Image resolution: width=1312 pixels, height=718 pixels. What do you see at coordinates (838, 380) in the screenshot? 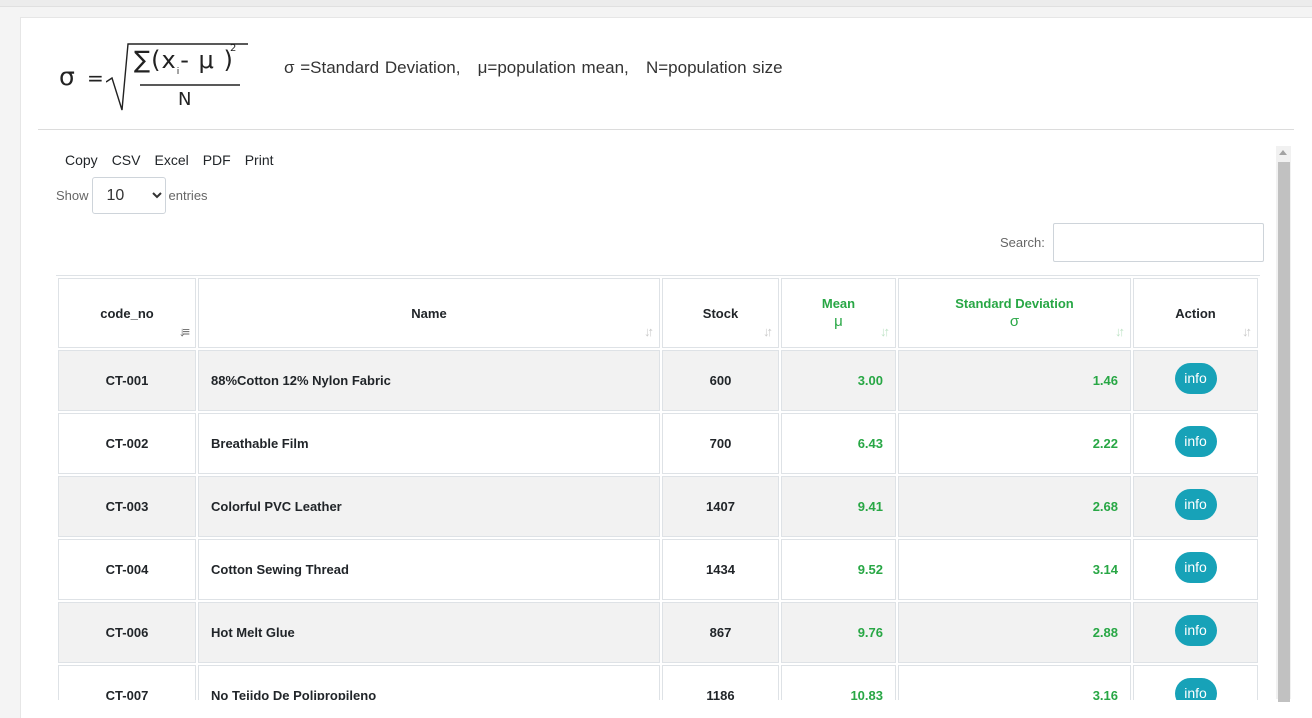
I see `cell-mean: 3.00` at bounding box center [838, 380].